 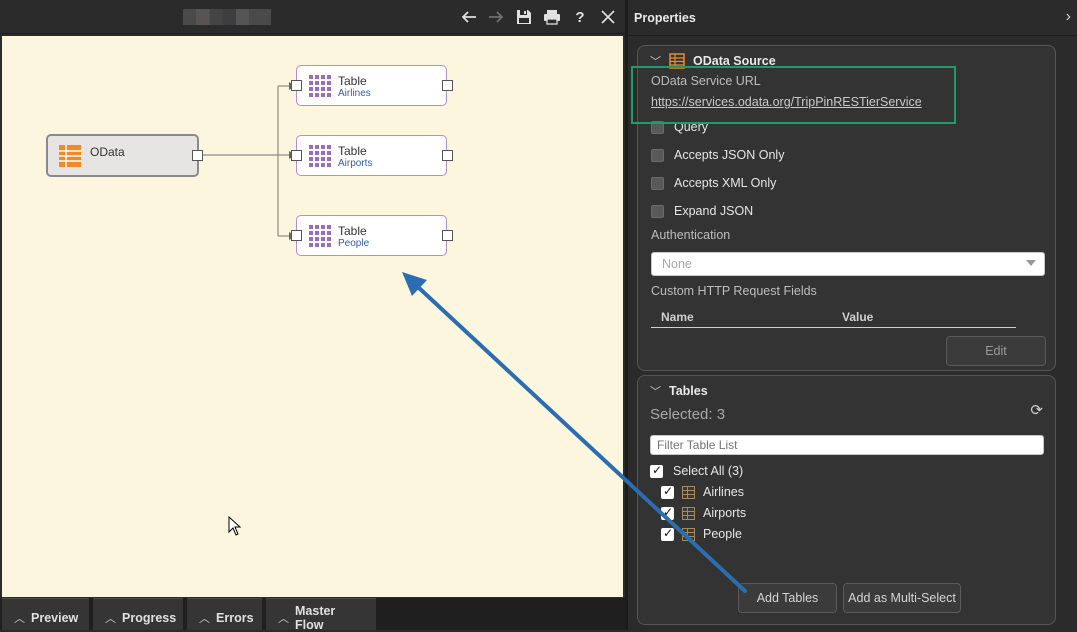 I want to click on tables-section-header: ﹀ Tables, so click(x=679, y=391).